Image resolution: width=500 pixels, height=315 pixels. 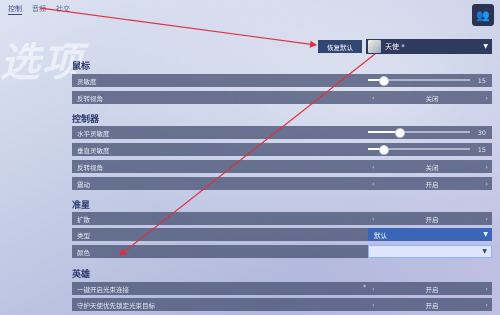 I want to click on tab-controls: 控制, so click(x=15, y=9).